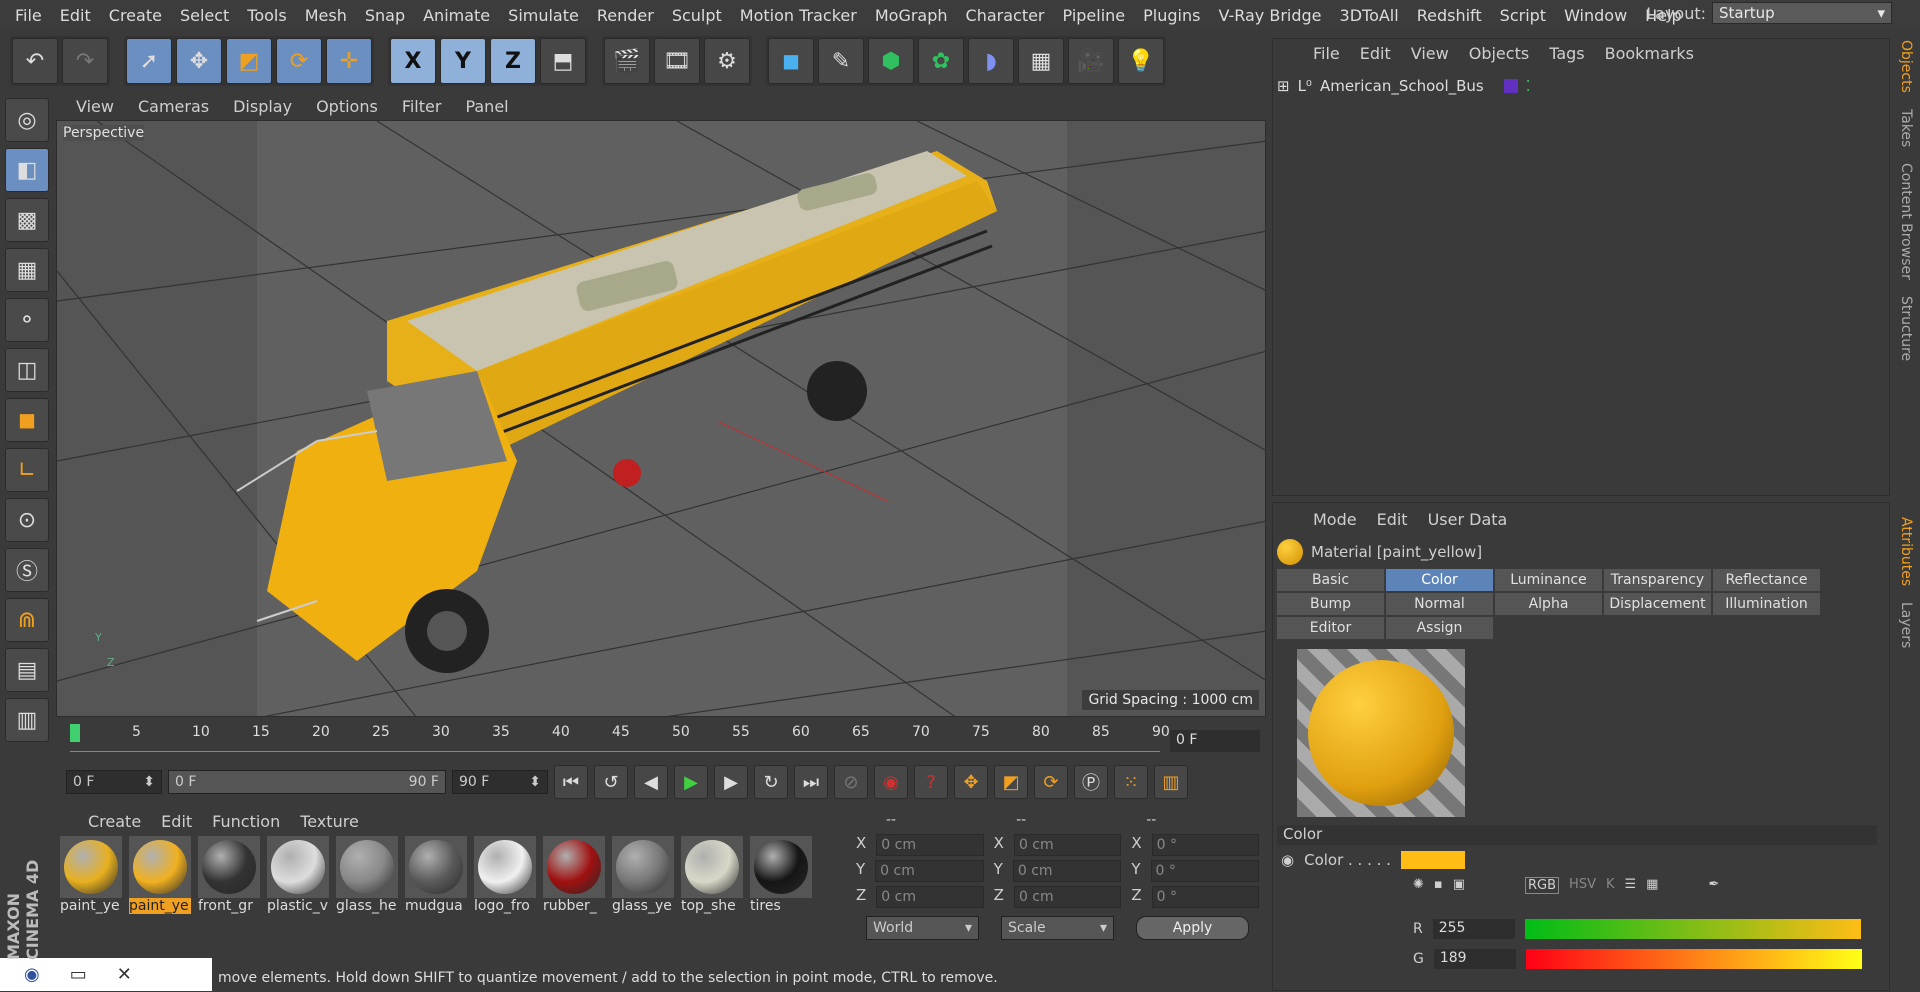 The width and height of the screenshot is (1920, 992). What do you see at coordinates (643, 877) in the screenshot?
I see `material-thumbnail: glass_ye` at bounding box center [643, 877].